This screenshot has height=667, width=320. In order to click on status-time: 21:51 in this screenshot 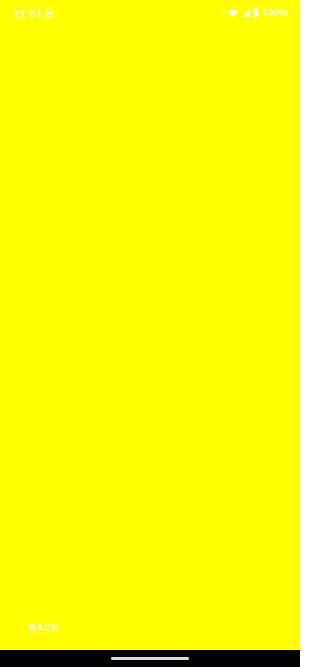, I will do `click(28, 14)`.